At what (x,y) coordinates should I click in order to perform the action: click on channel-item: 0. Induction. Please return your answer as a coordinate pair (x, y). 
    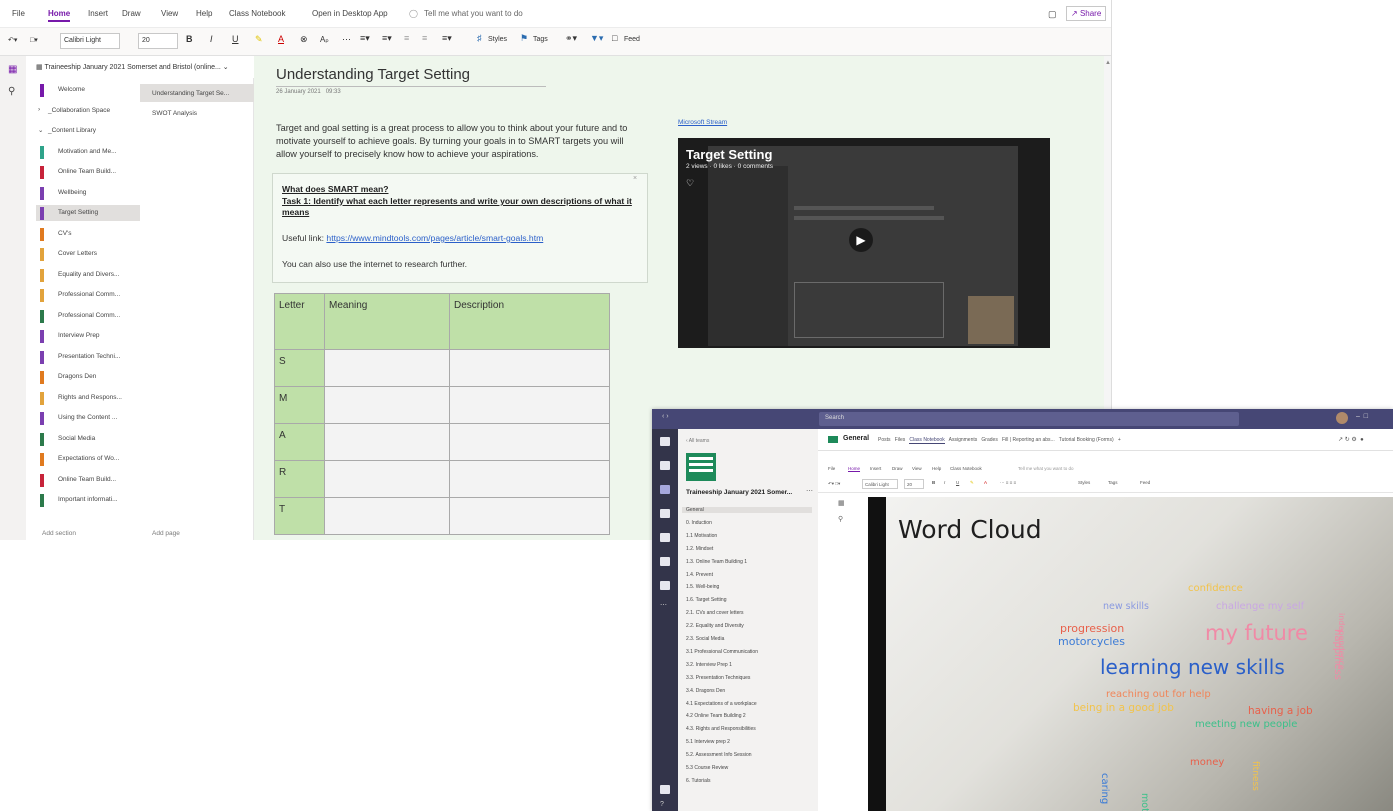
    Looking at the image, I should click on (699, 523).